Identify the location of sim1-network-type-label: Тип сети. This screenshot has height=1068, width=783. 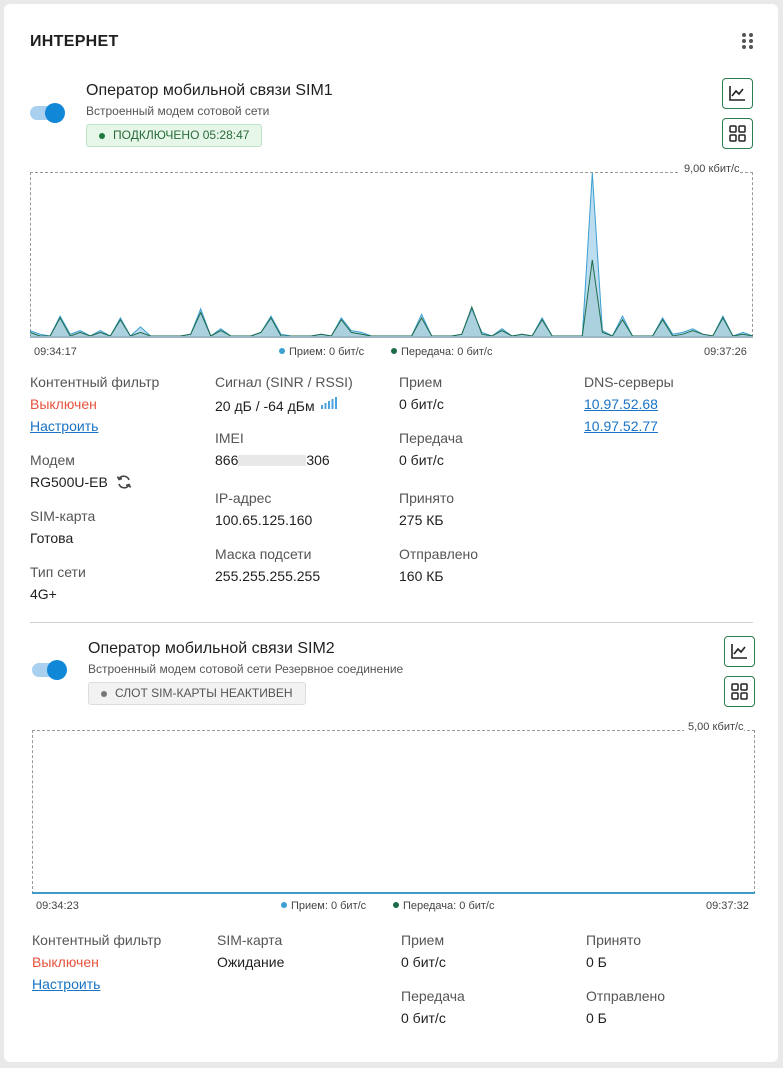
(58, 572).